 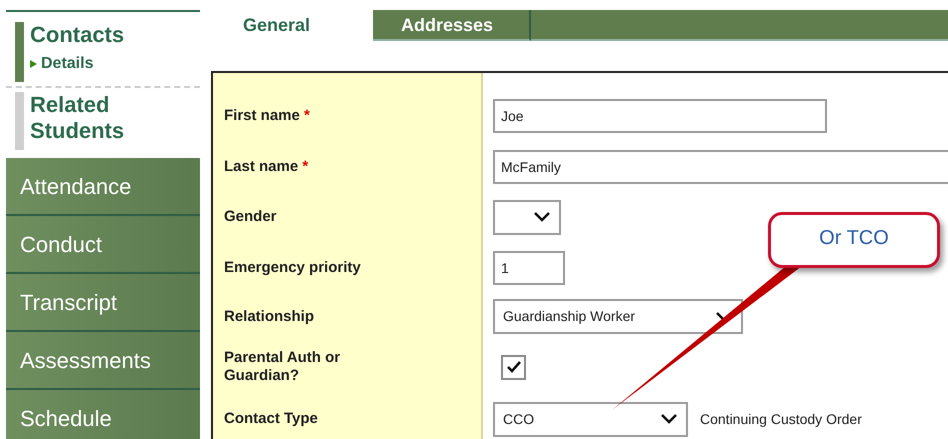 What do you see at coordinates (660, 116) in the screenshot?
I see `text-field: Joe` at bounding box center [660, 116].